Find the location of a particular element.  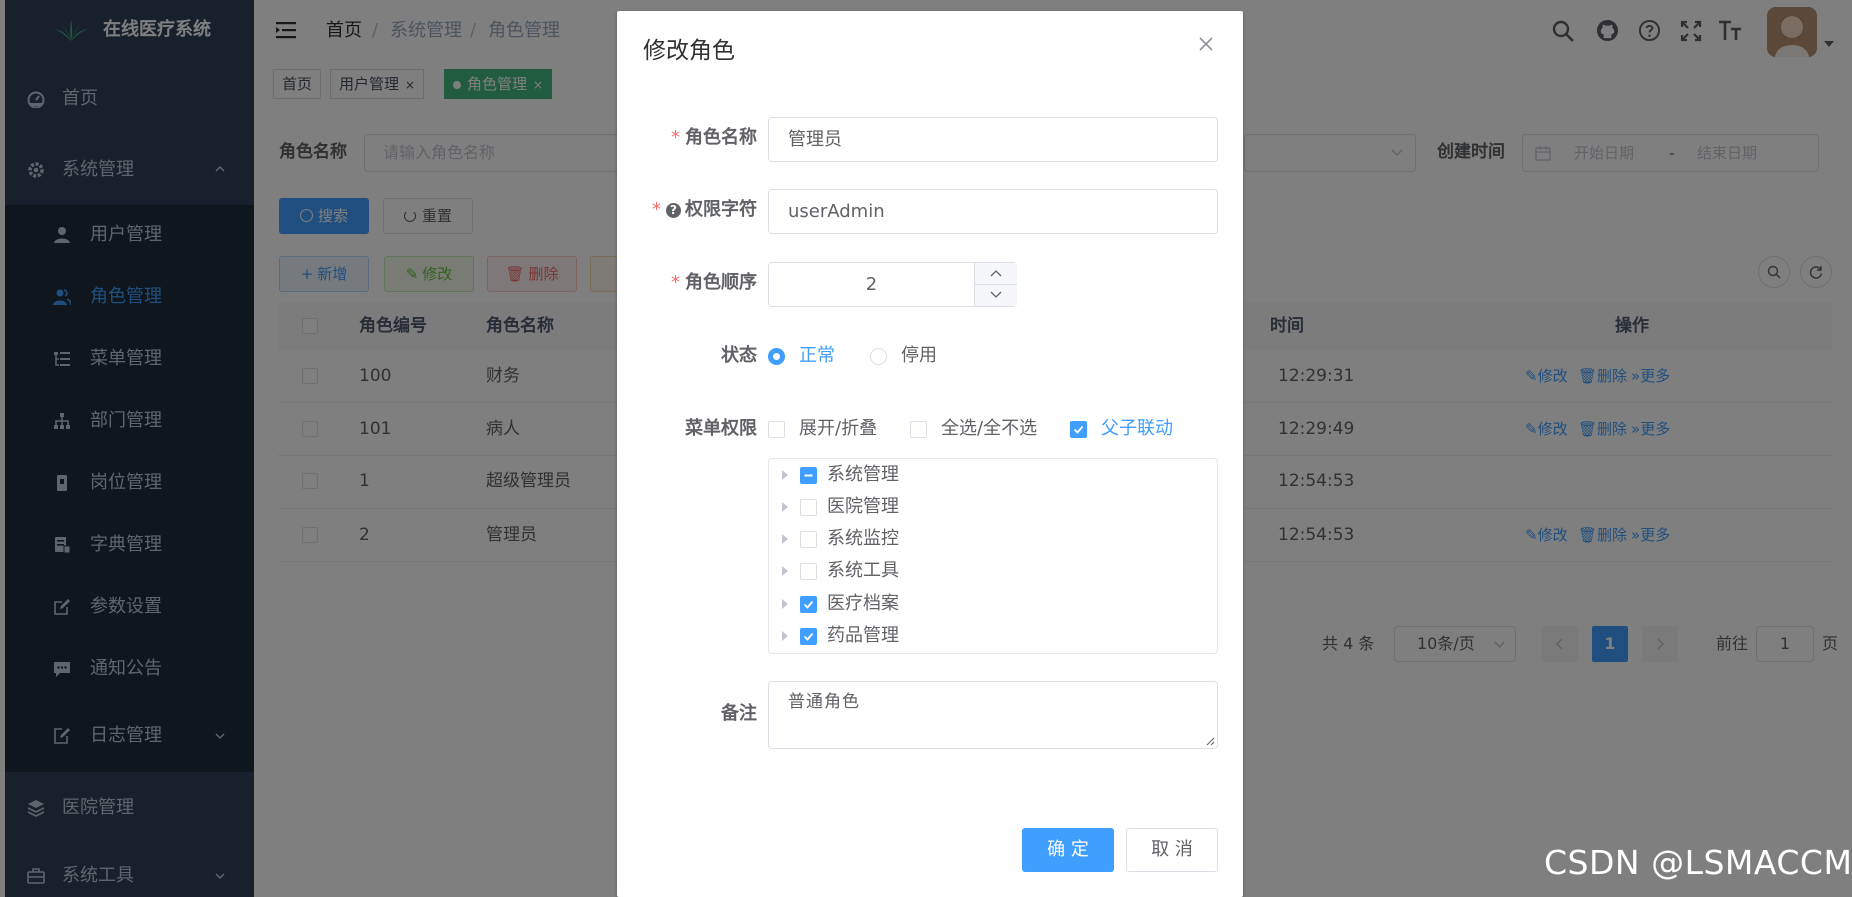

status-label: 状态 is located at coordinates (739, 355).